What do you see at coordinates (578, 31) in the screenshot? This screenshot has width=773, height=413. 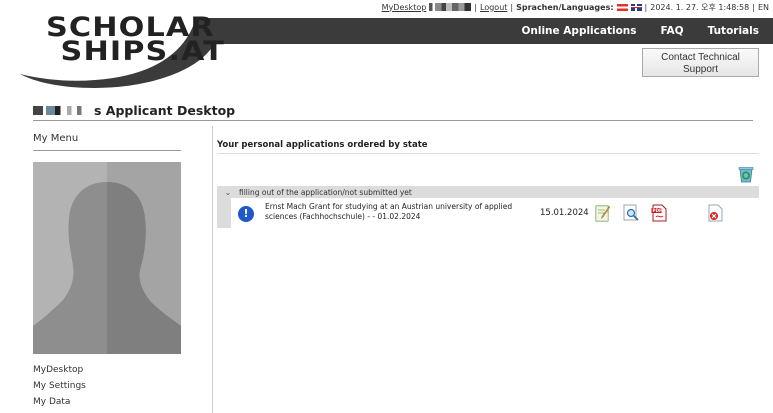 I see `nav-online-applications: Online Applications` at bounding box center [578, 31].